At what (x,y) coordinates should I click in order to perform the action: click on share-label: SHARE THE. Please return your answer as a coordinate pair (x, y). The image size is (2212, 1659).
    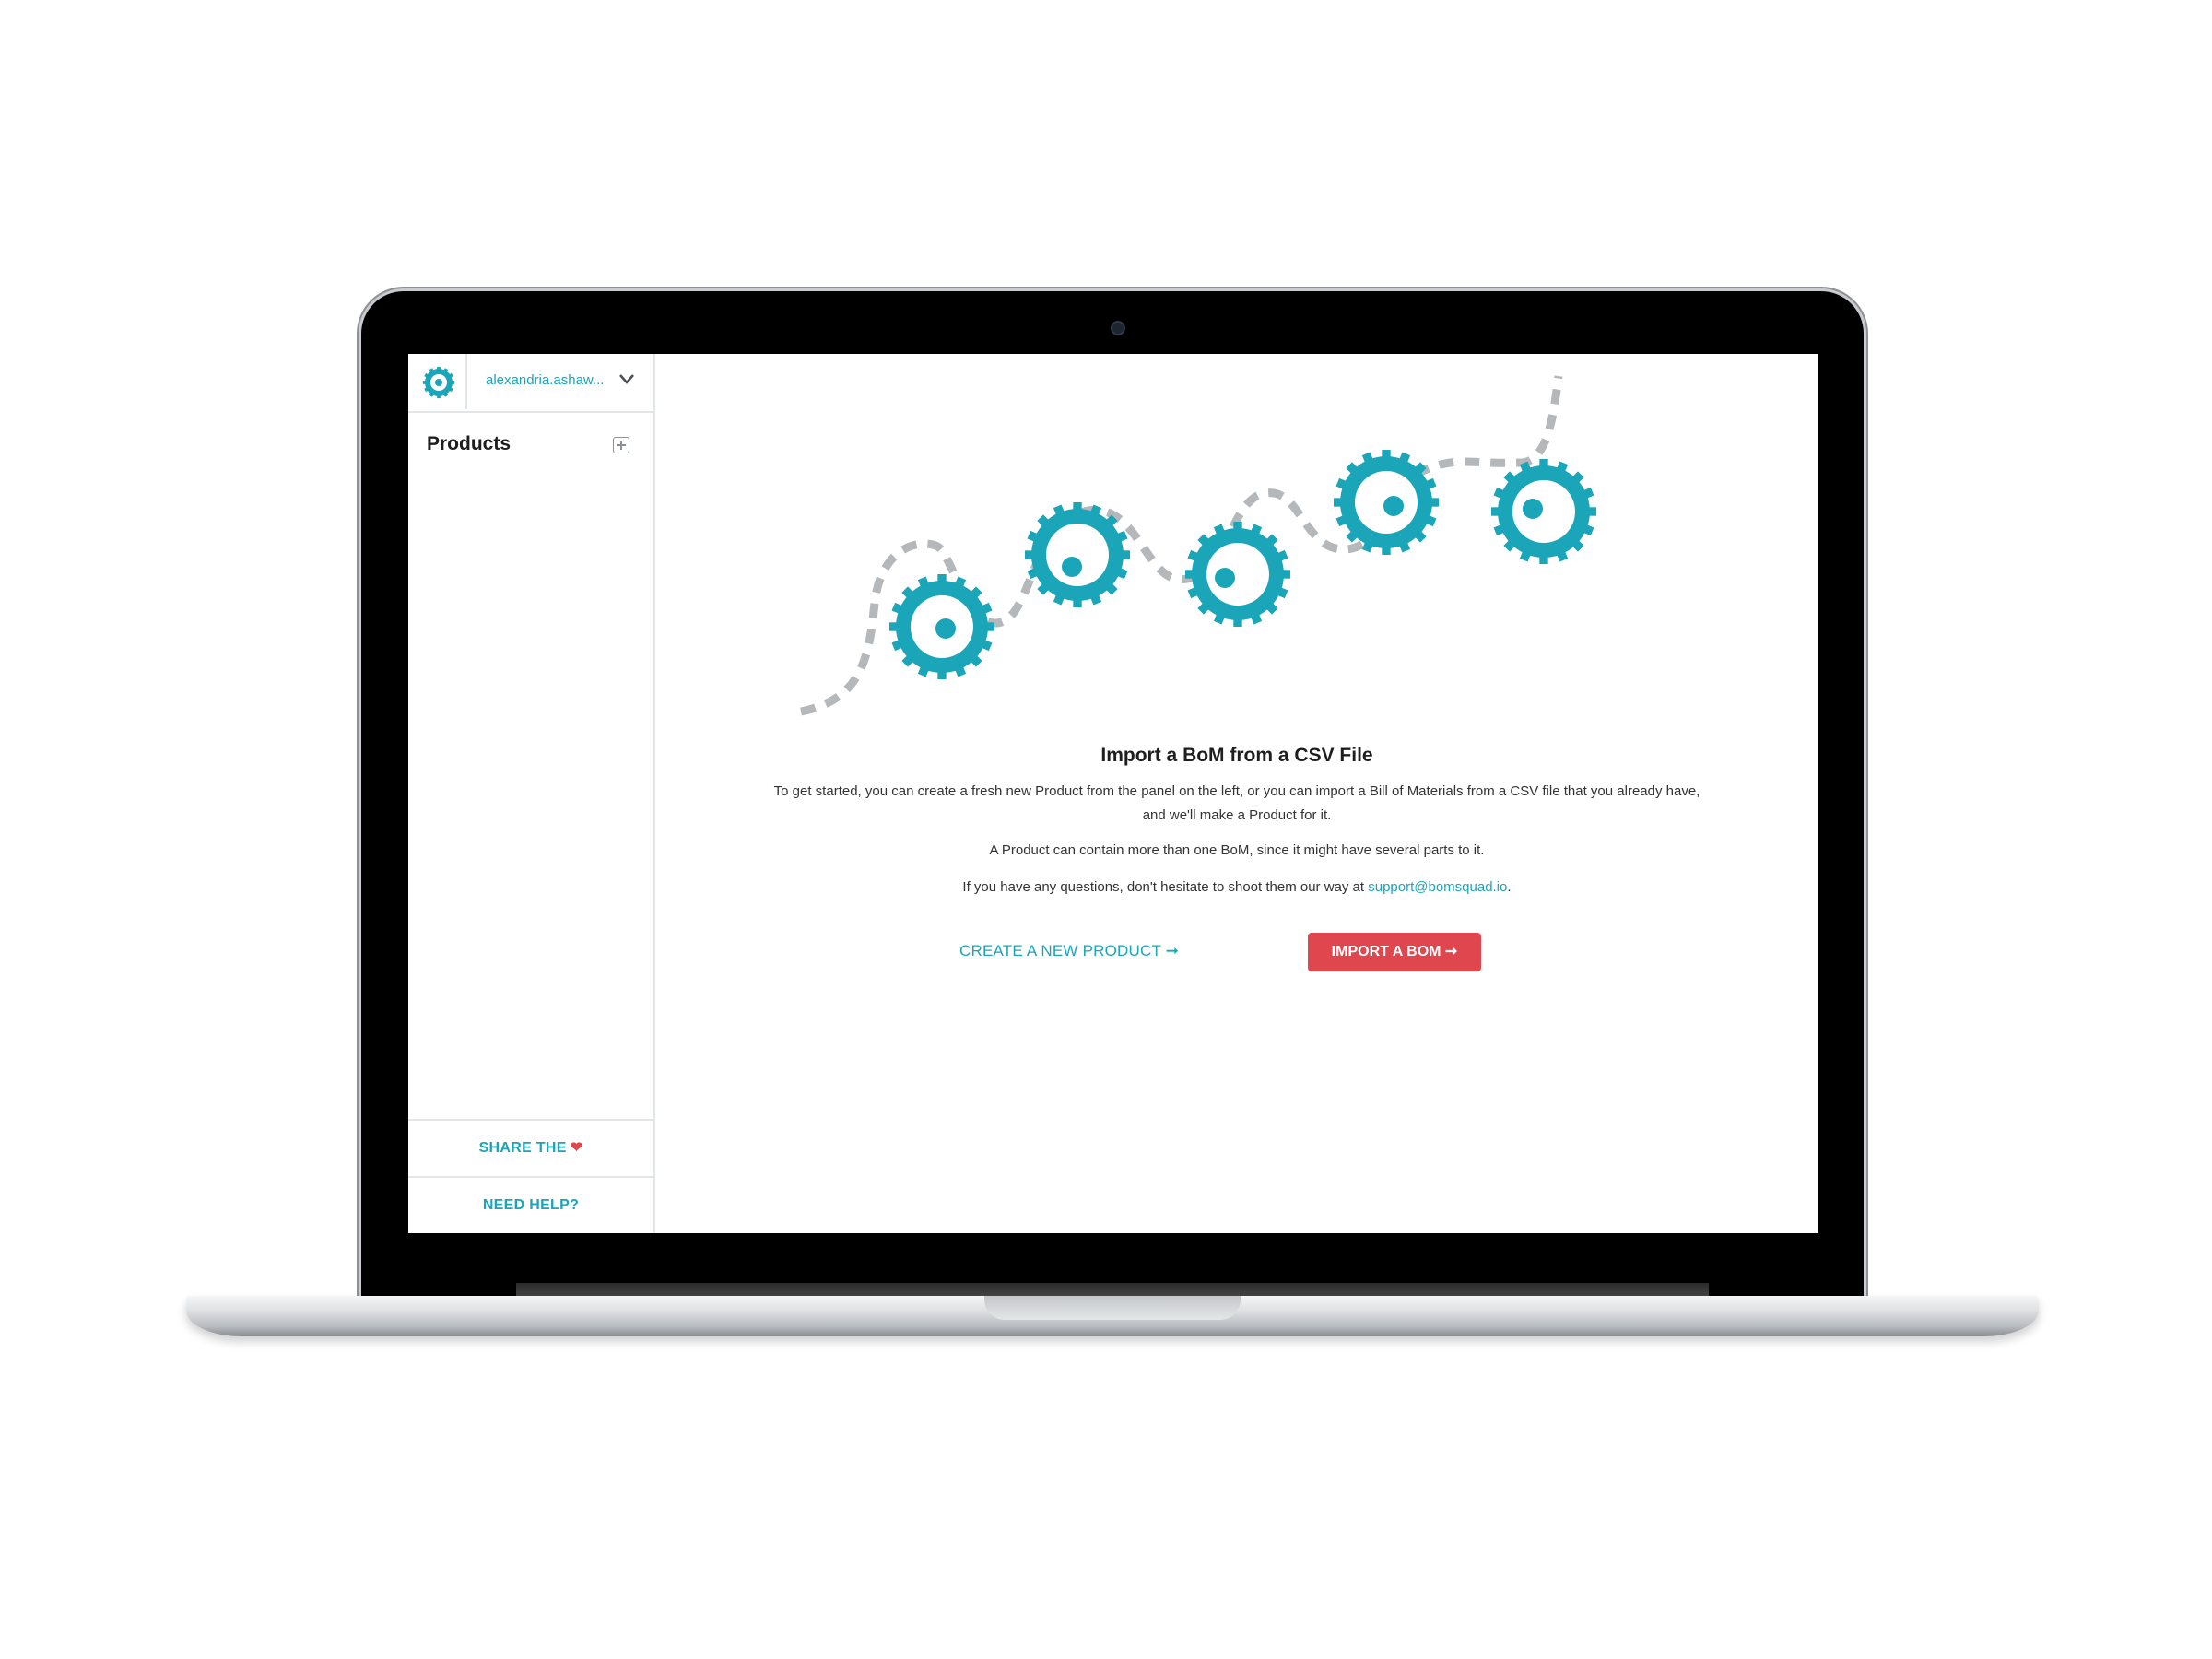
    Looking at the image, I should click on (522, 1148).